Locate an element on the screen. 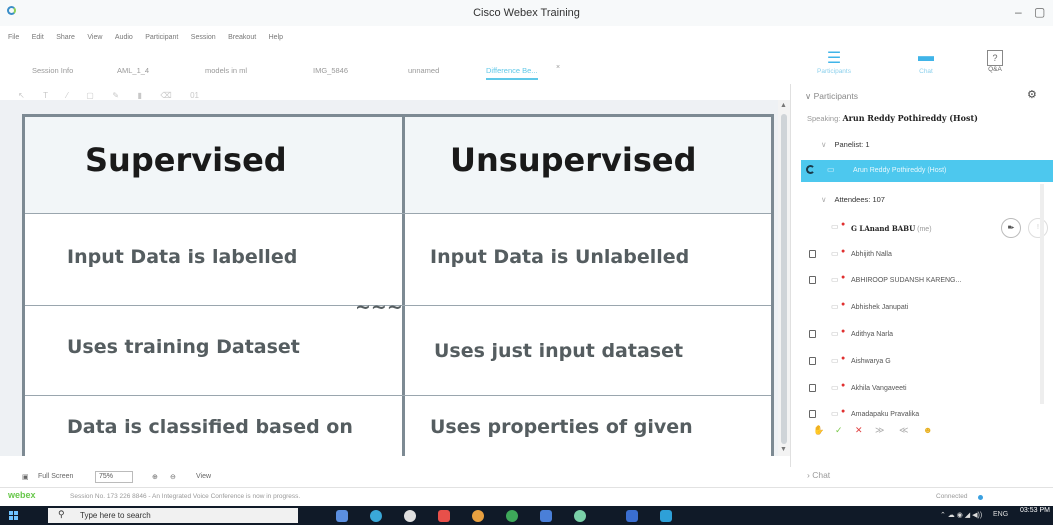 This screenshot has width=1053, height=525. list-item: ▭ ● Amadapaku Pravalika is located at coordinates (927, 414).